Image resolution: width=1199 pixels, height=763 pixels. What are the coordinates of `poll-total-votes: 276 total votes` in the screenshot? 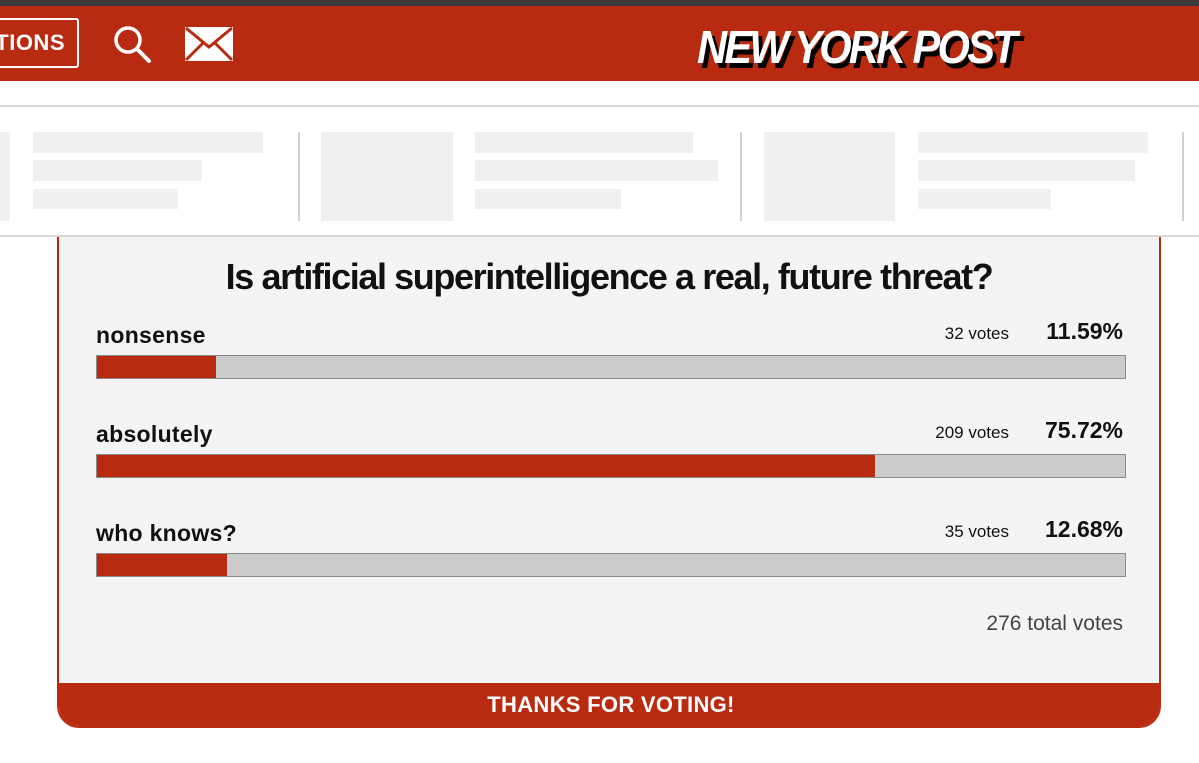 It's located at (1054, 623).